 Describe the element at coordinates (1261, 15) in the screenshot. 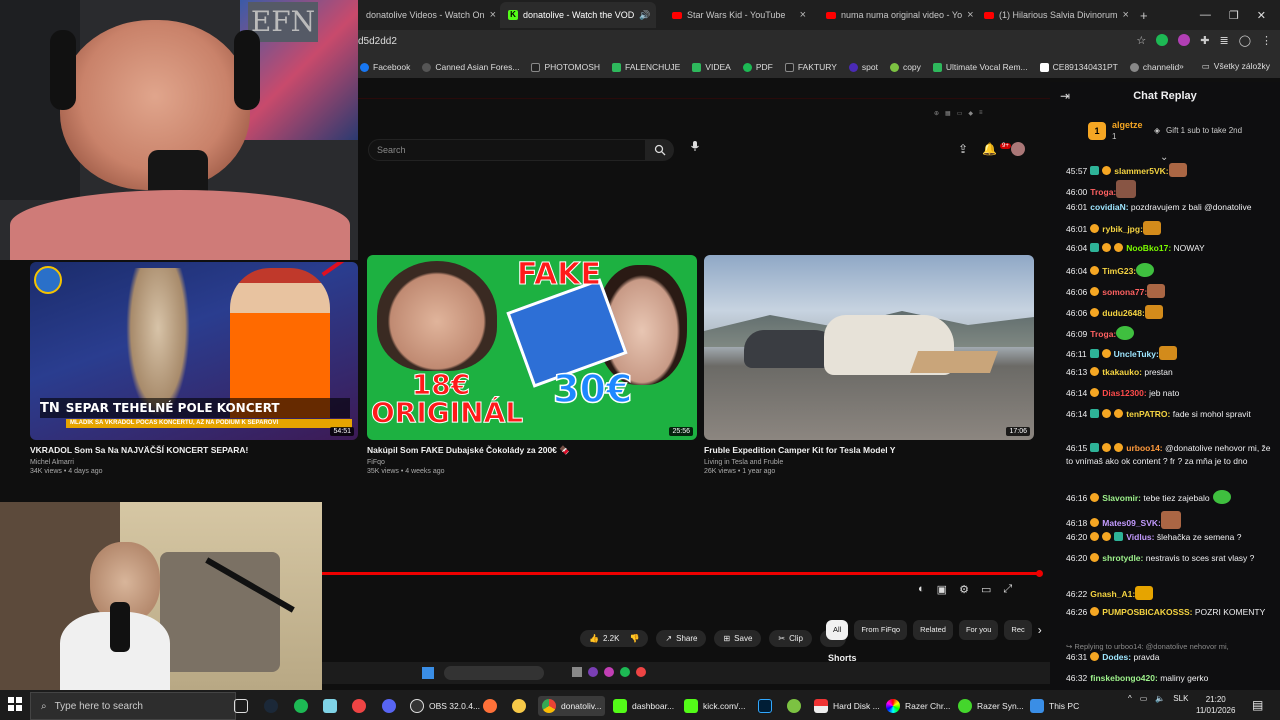

I see `close-icon: ✕` at that location.